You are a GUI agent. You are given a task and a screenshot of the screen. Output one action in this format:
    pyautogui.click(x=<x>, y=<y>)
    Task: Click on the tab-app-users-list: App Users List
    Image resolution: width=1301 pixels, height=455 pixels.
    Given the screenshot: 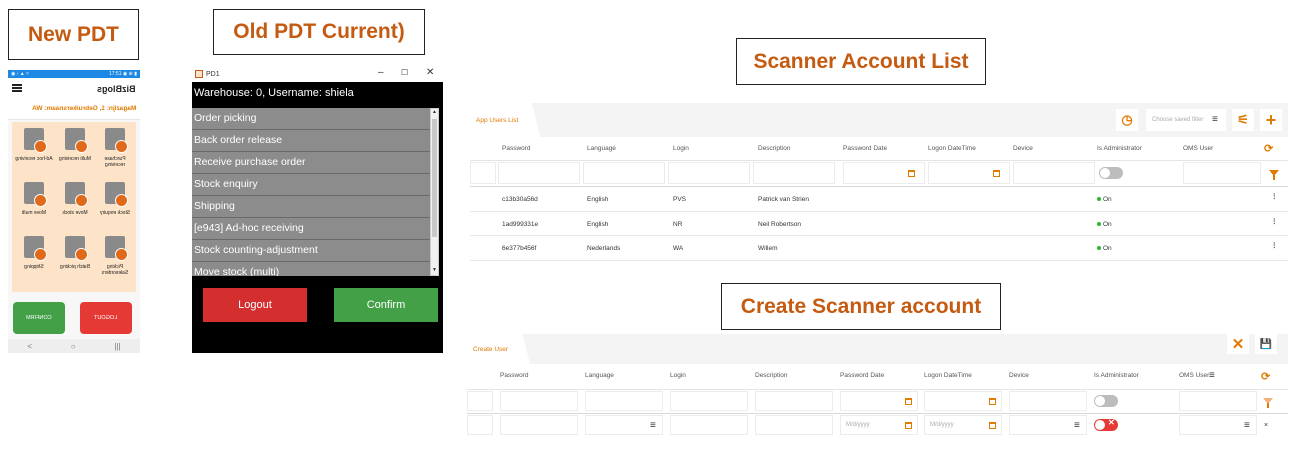 What is the action you would take?
    pyautogui.click(x=505, y=120)
    